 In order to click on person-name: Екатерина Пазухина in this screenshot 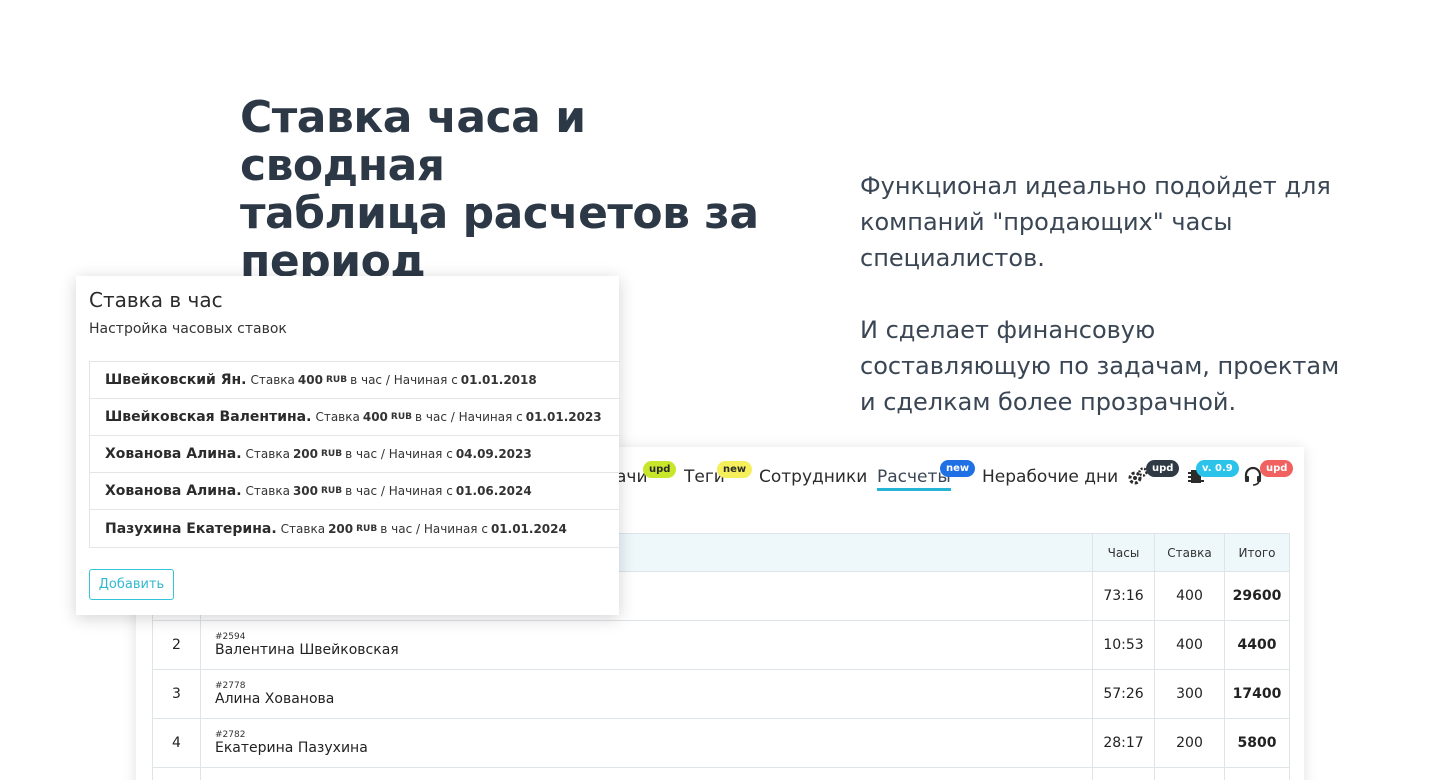, I will do `click(291, 748)`.